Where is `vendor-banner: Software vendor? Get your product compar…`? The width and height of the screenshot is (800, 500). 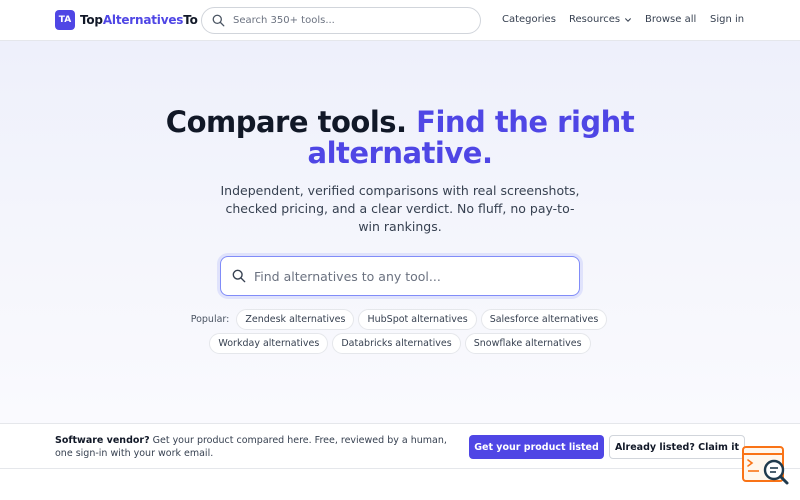
vendor-banner: Software vendor? Get your product compar… is located at coordinates (400, 446).